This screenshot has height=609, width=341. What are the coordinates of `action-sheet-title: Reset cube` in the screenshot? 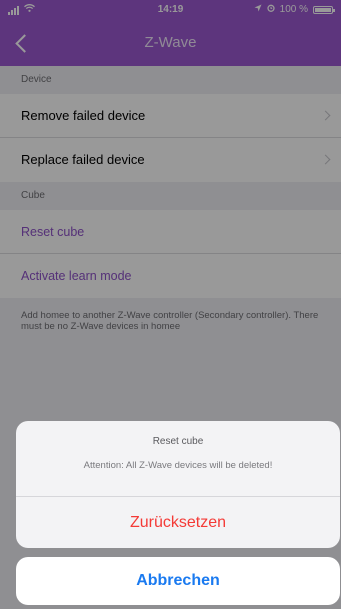 It's located at (178, 441).